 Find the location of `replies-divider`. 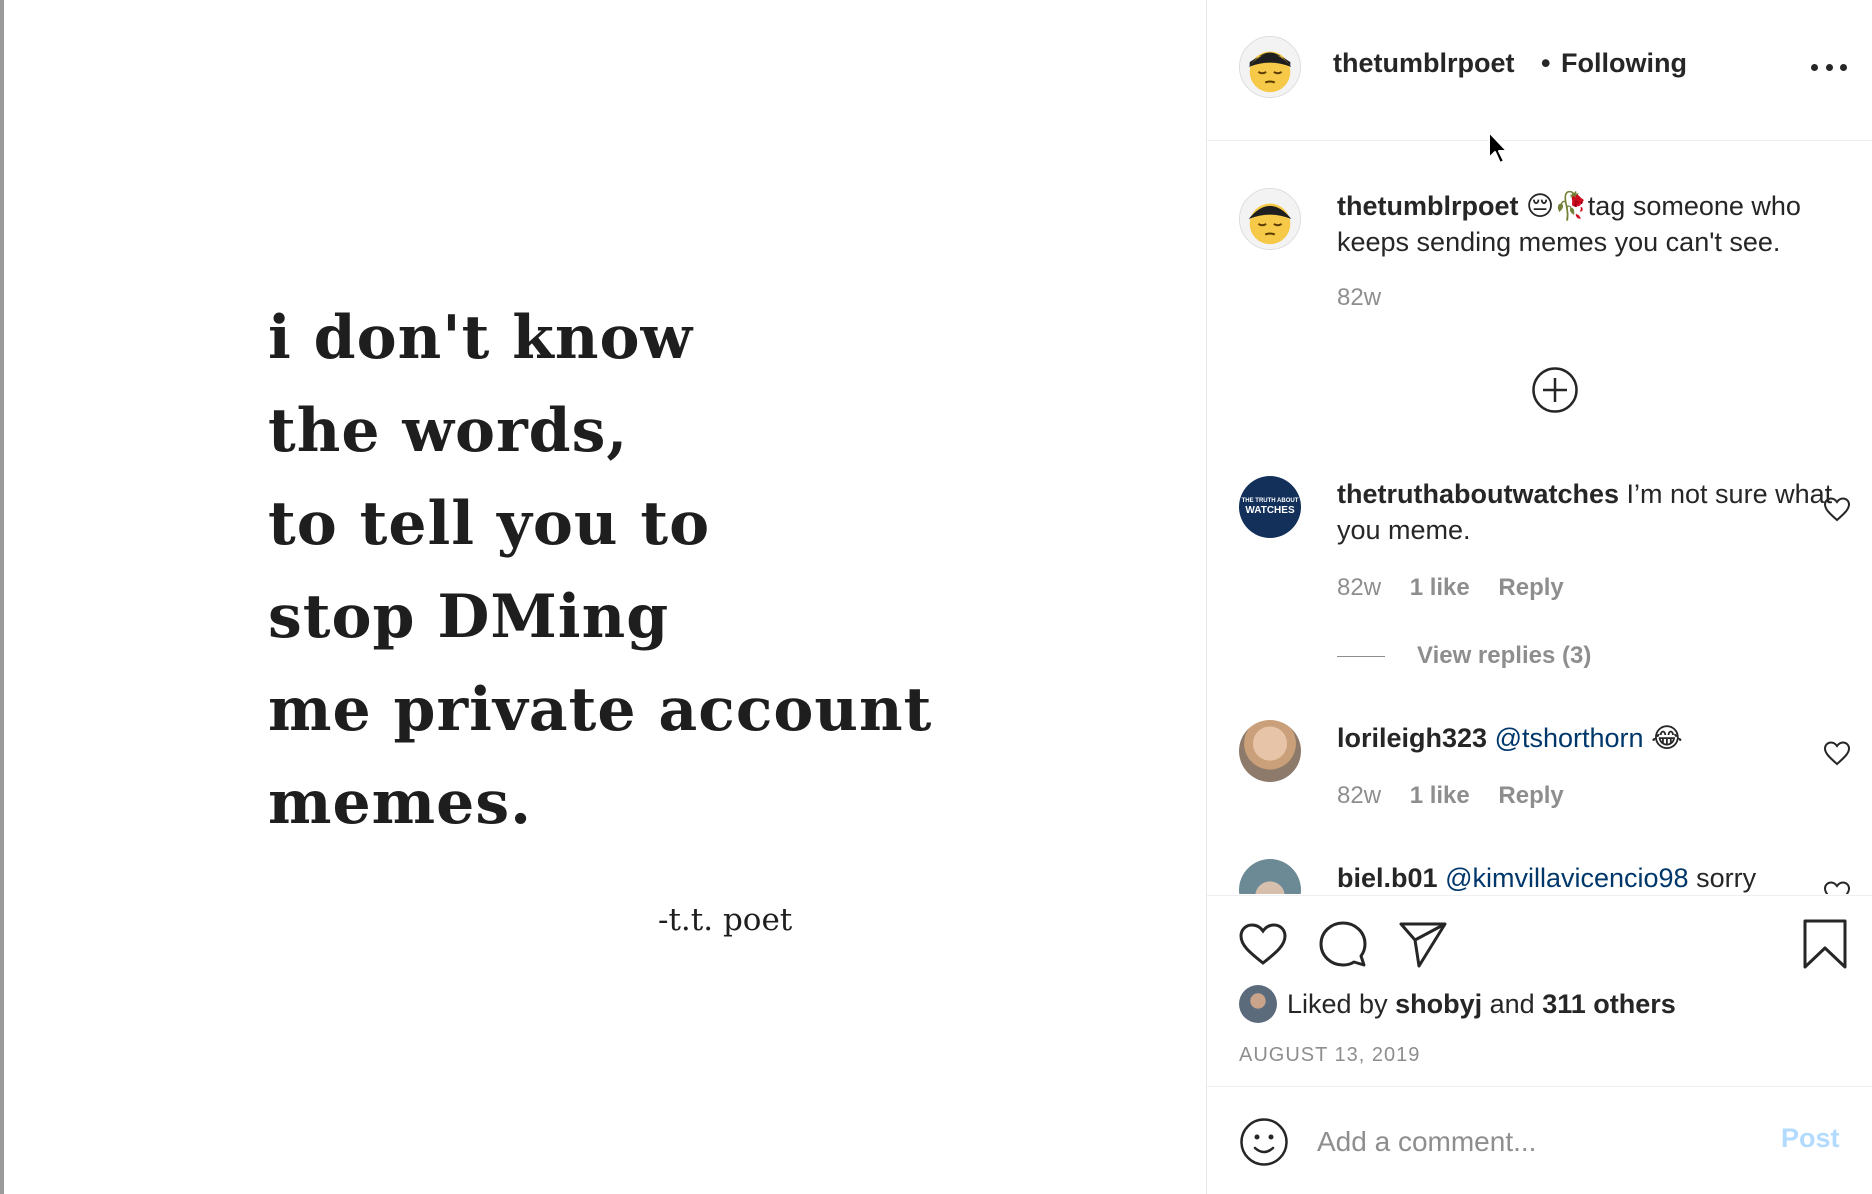

replies-divider is located at coordinates (1361, 657).